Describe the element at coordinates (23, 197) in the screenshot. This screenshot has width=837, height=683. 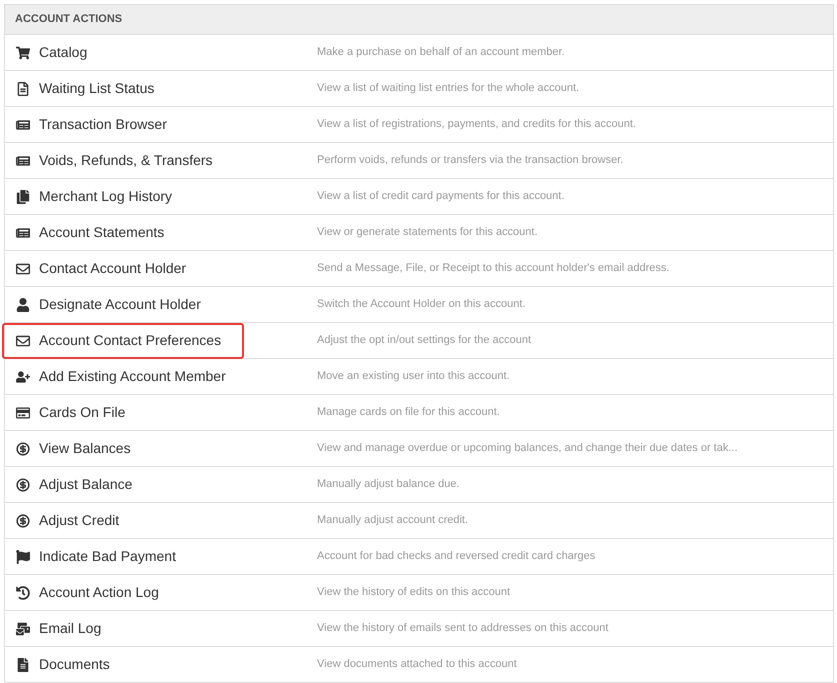
I see `copy-icon` at that location.